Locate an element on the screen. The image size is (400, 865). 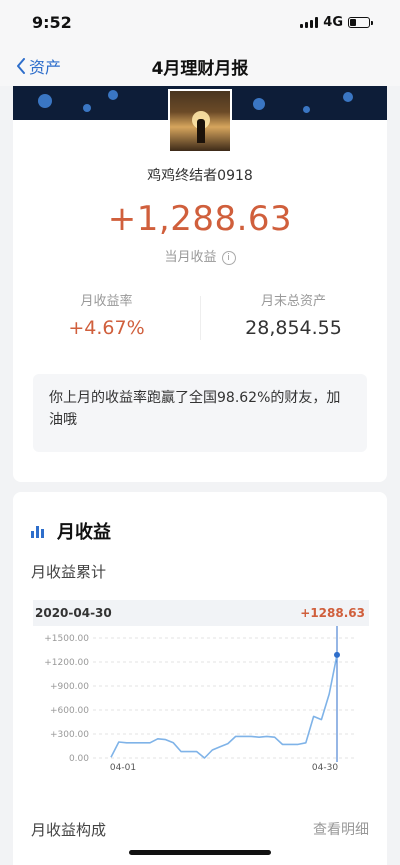
network-label: 4G is located at coordinates (333, 22).